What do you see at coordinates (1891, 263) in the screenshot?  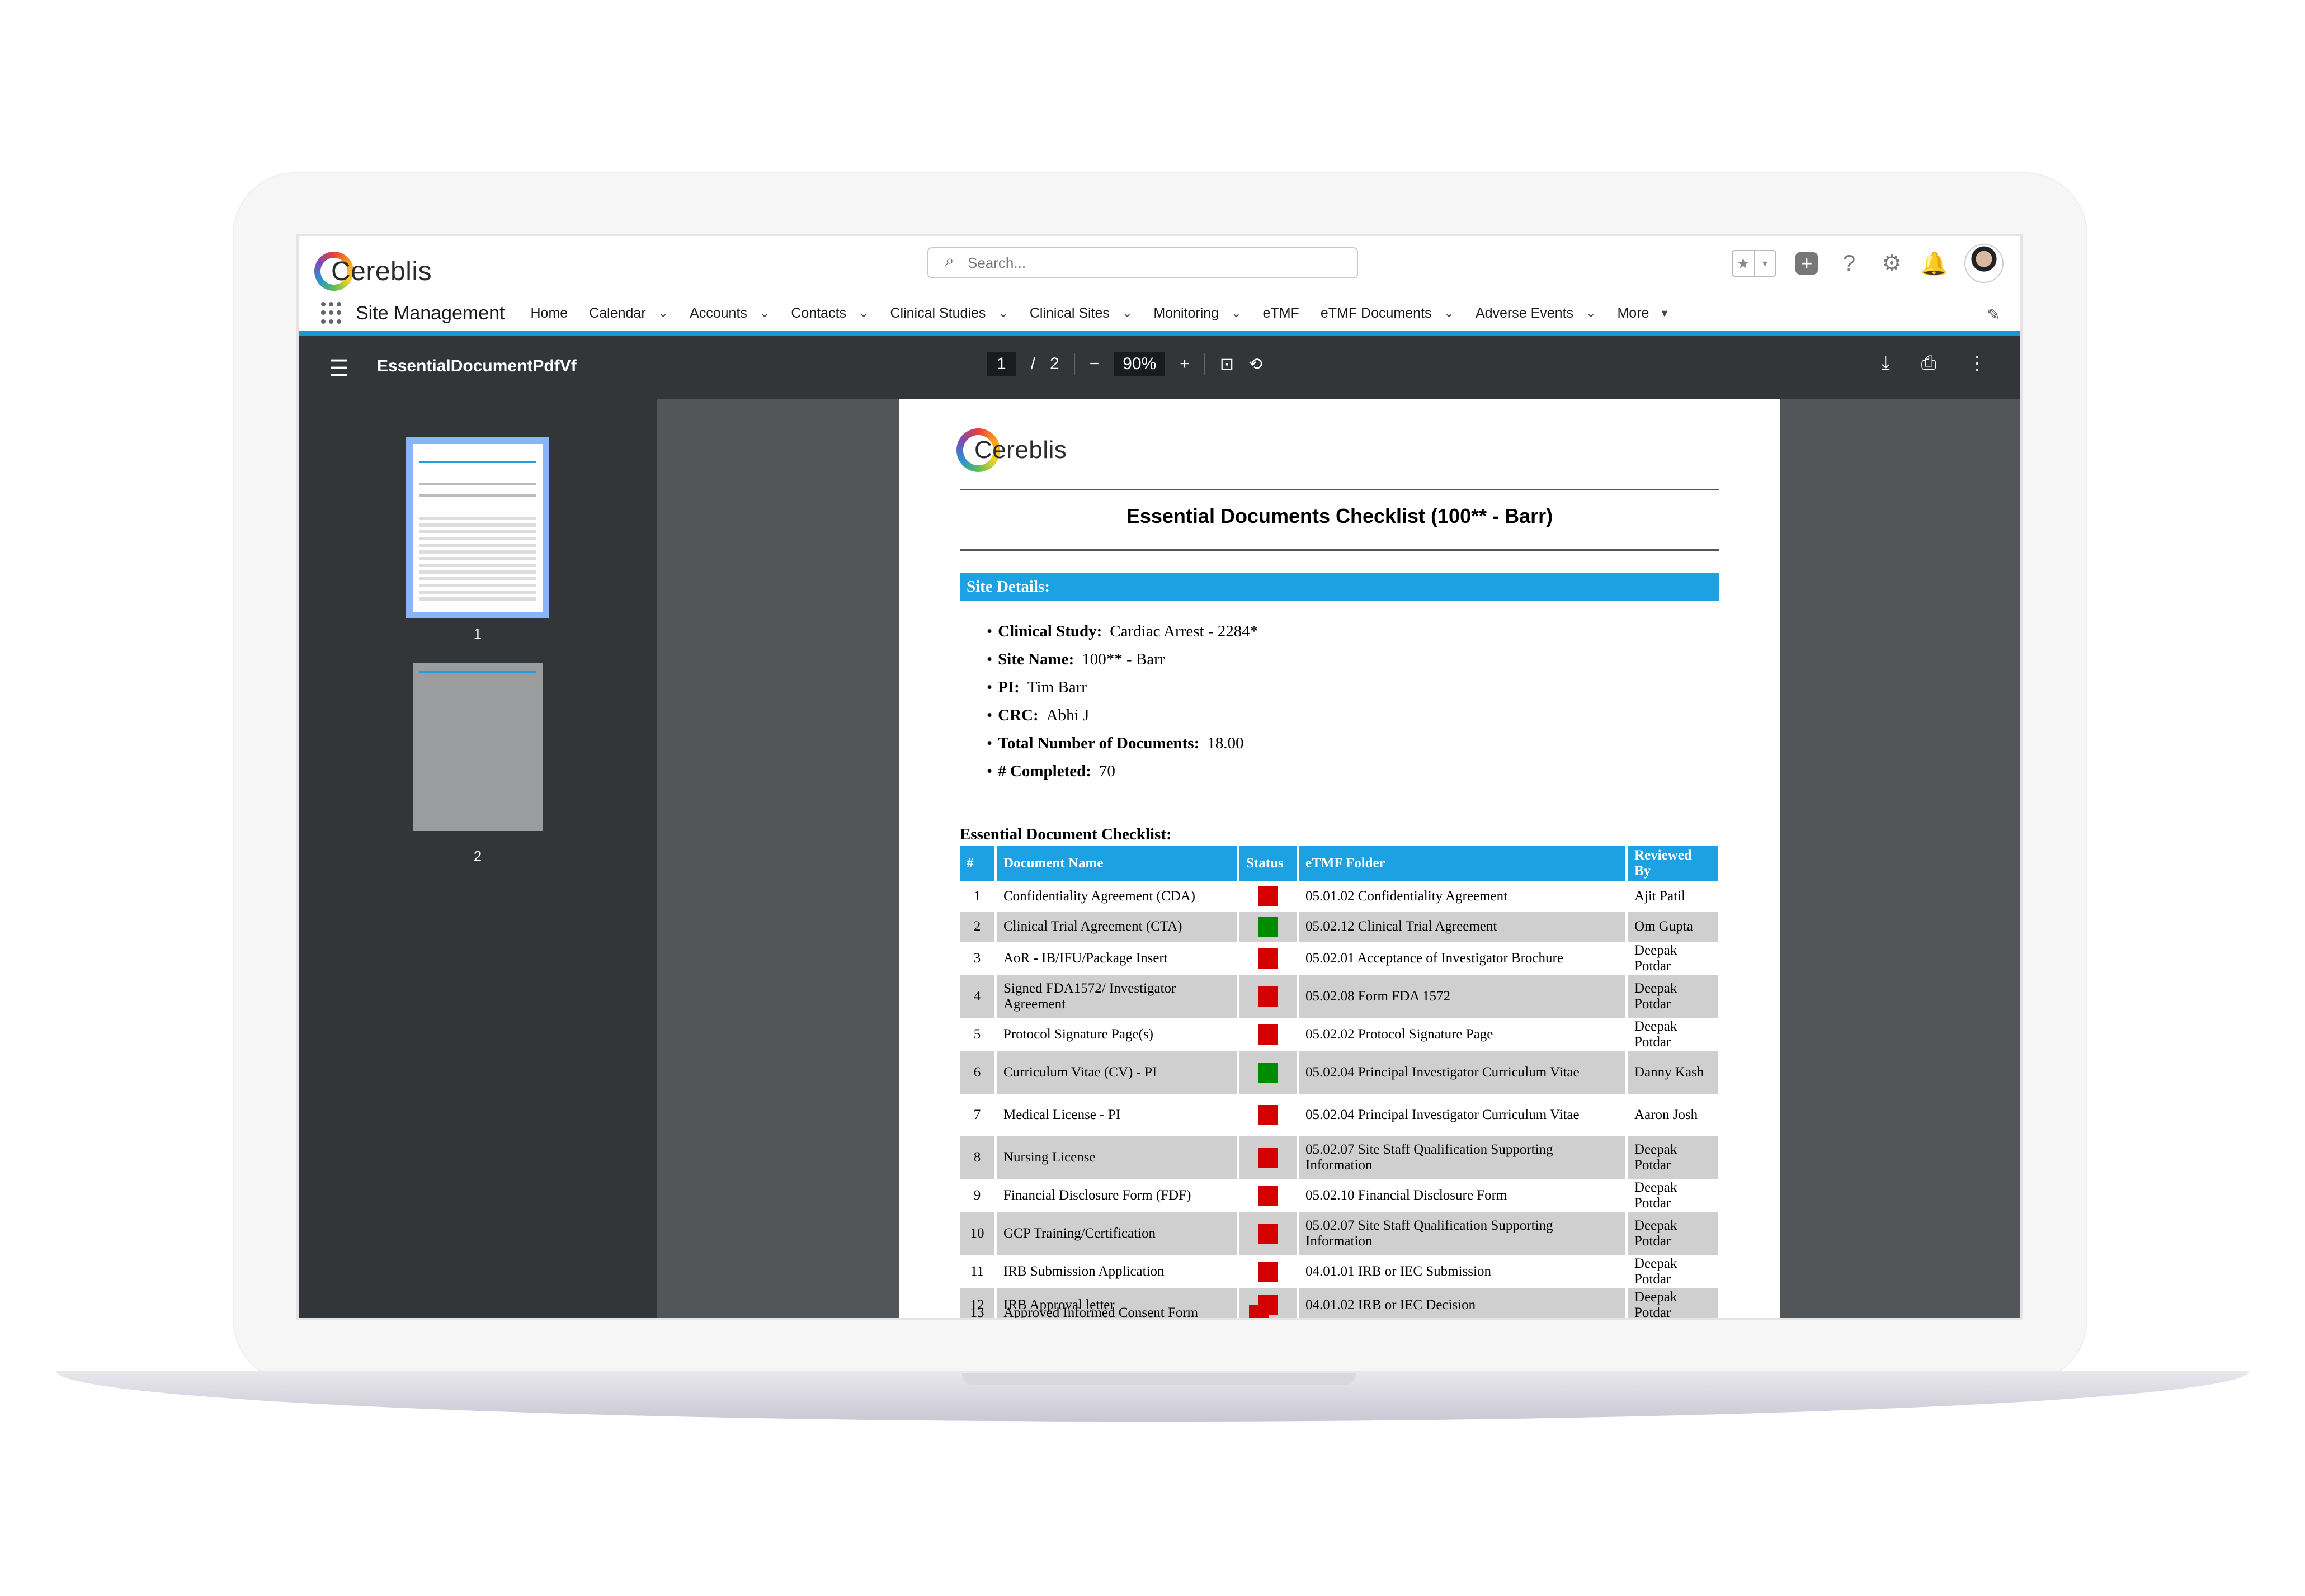 I see `gear-icon: ⚙` at bounding box center [1891, 263].